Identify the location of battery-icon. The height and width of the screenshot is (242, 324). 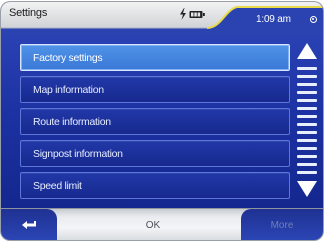
(197, 14).